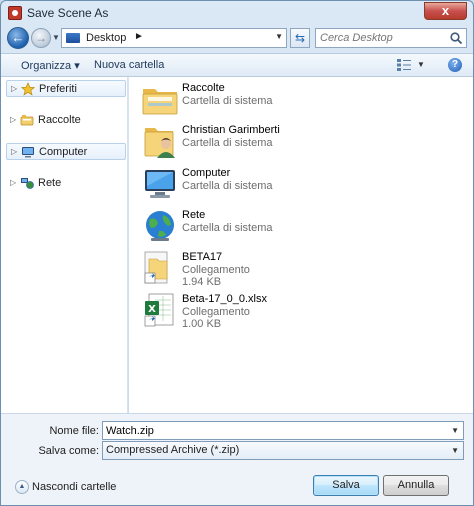 The height and width of the screenshot is (506, 474). I want to click on help-icon: ?, so click(455, 65).